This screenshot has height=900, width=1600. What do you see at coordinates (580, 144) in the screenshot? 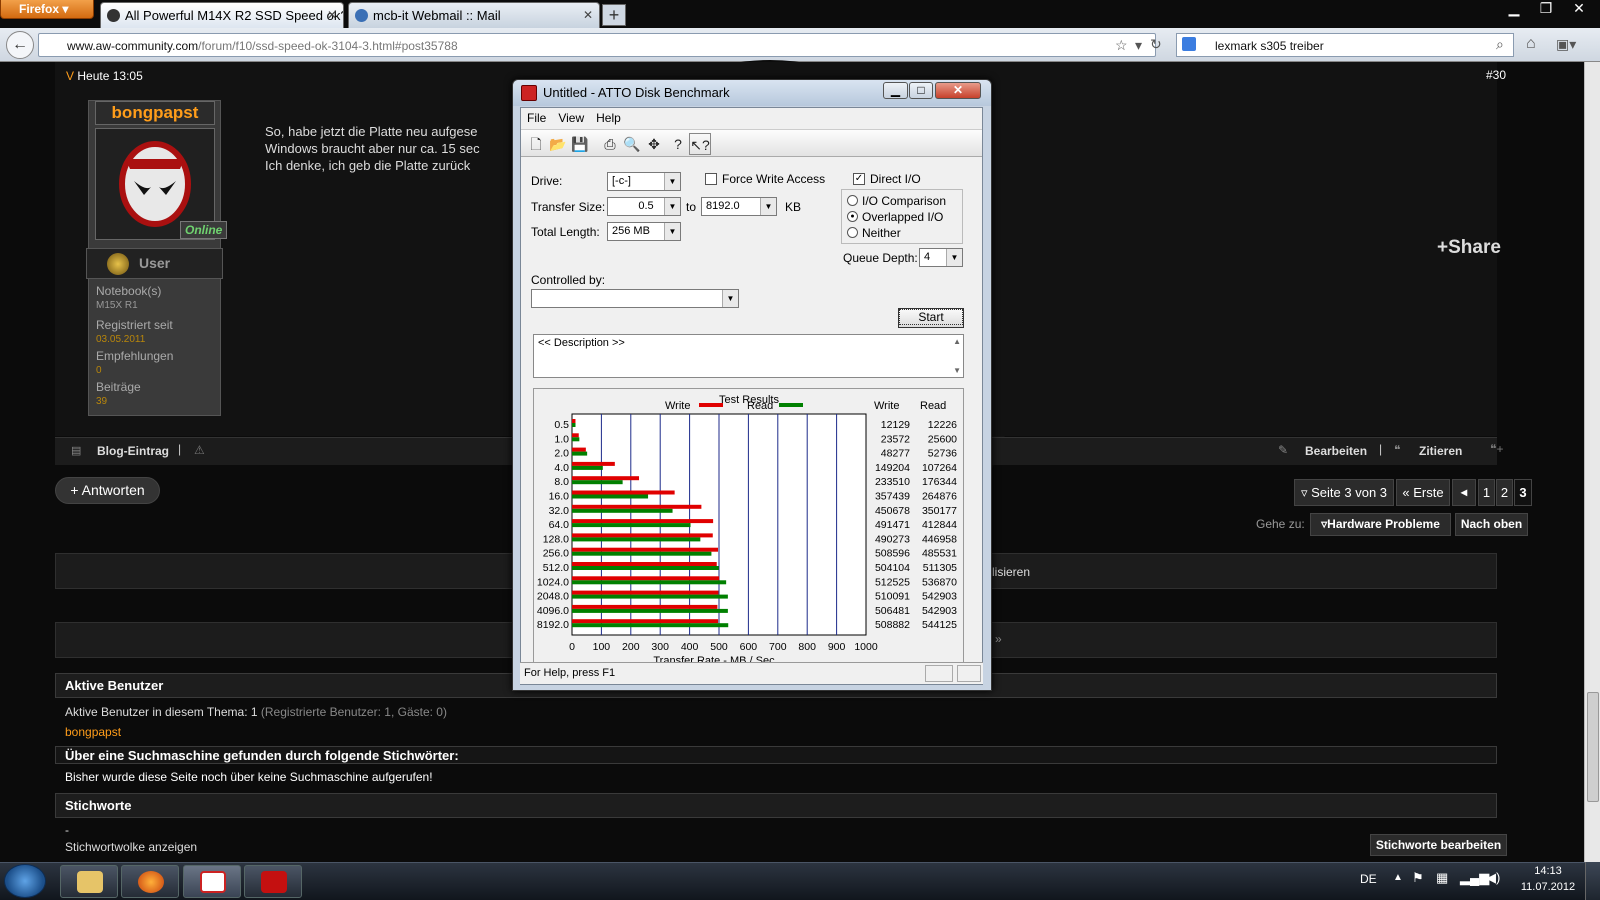
I see `save-icon: 💾` at bounding box center [580, 144].